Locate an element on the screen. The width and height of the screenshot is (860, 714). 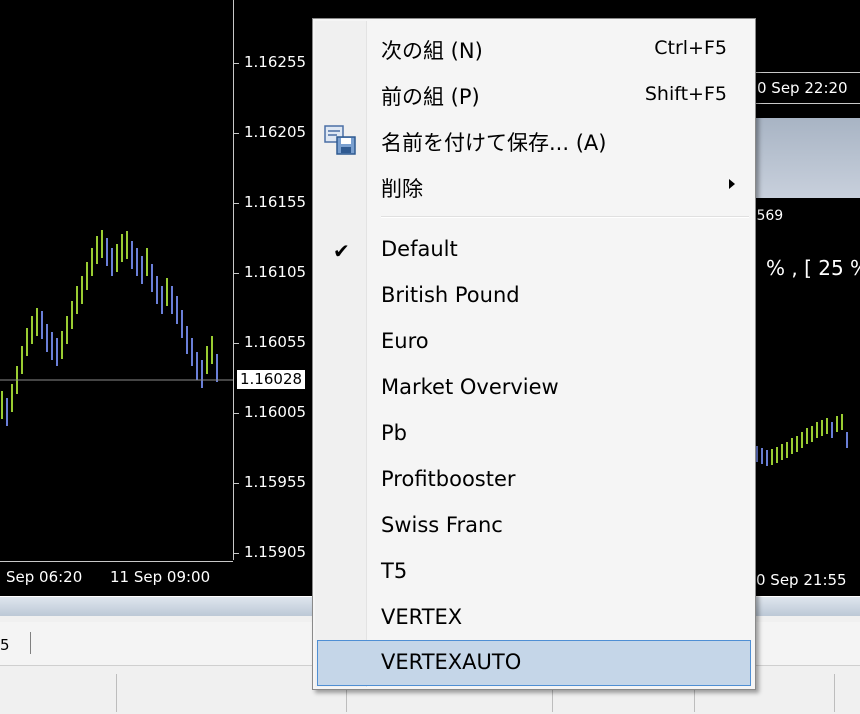
menu-item-label: VERTEX is located at coordinates (422, 617).